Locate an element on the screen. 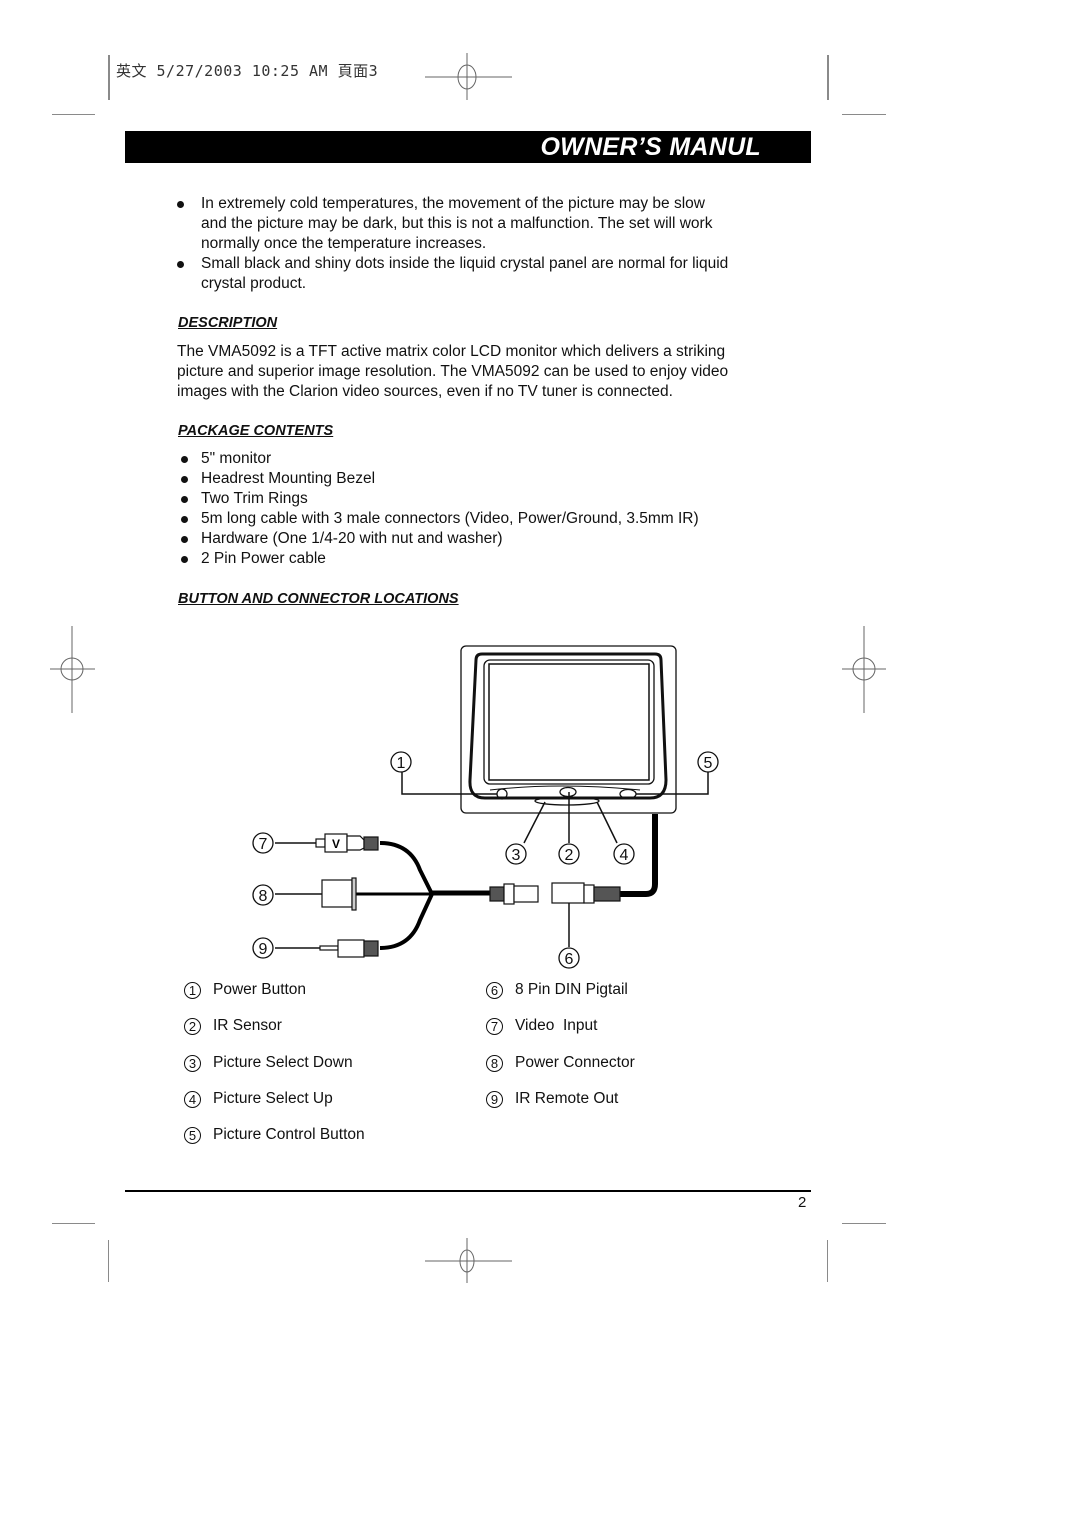 This screenshot has height=1528, width=1080. callout-5-label: 5 is located at coordinates (708, 763).